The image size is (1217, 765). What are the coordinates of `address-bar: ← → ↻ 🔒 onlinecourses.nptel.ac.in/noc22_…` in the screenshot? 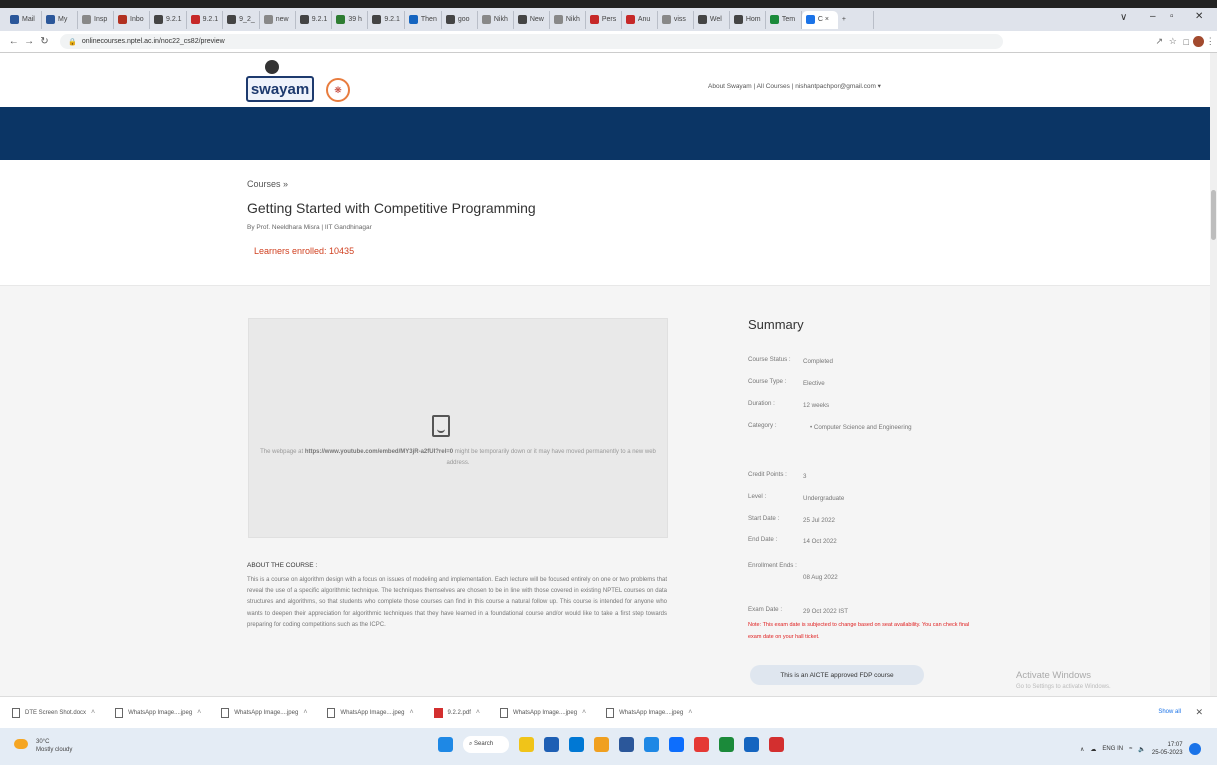 It's located at (608, 42).